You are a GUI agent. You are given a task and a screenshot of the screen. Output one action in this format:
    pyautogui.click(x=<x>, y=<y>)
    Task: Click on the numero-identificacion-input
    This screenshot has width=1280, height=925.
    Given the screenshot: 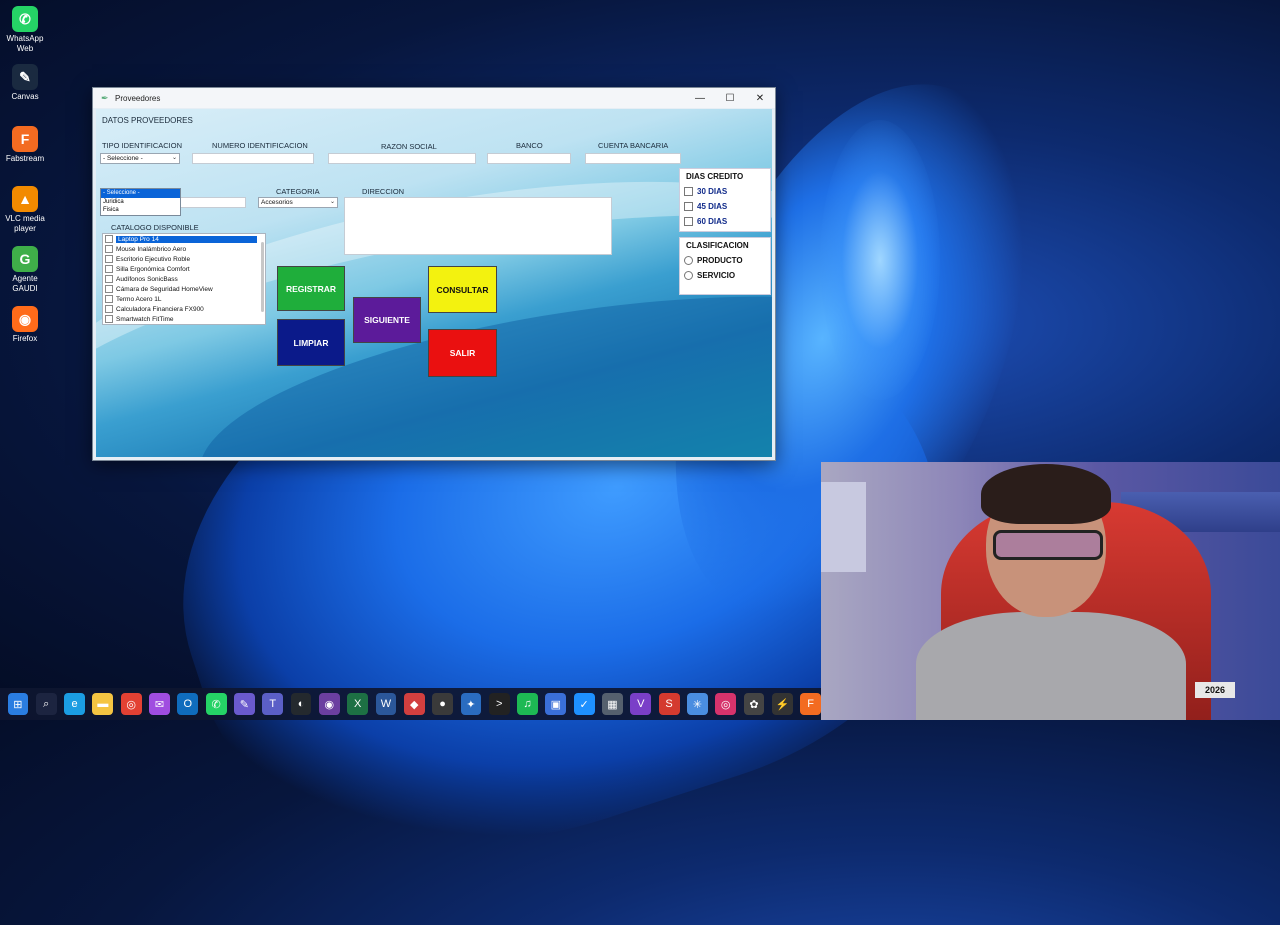 What is the action you would take?
    pyautogui.click(x=253, y=158)
    